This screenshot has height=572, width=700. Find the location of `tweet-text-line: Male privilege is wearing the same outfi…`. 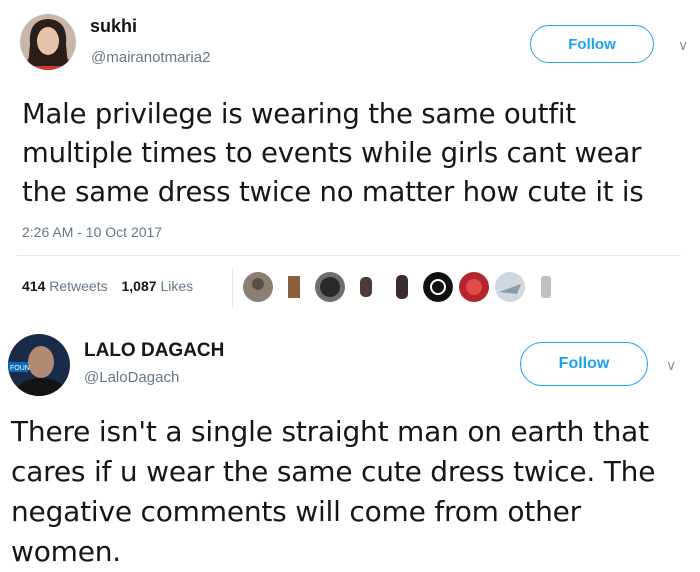

tweet-text-line: Male privilege is wearing the same outfi… is located at coordinates (299, 114).